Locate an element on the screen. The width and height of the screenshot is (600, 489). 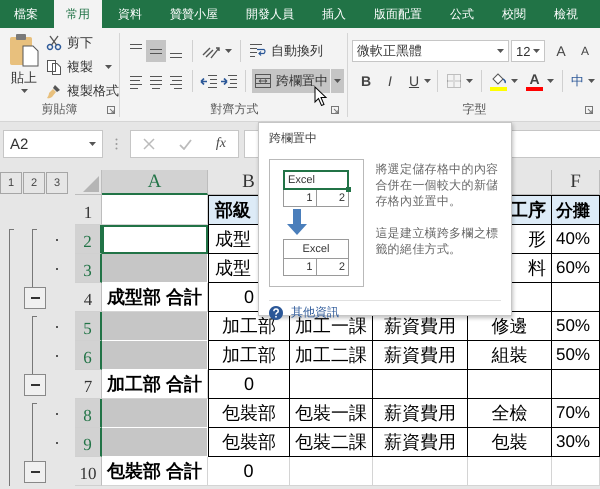
table-cell: 加工部 合計 is located at coordinates (155, 384).